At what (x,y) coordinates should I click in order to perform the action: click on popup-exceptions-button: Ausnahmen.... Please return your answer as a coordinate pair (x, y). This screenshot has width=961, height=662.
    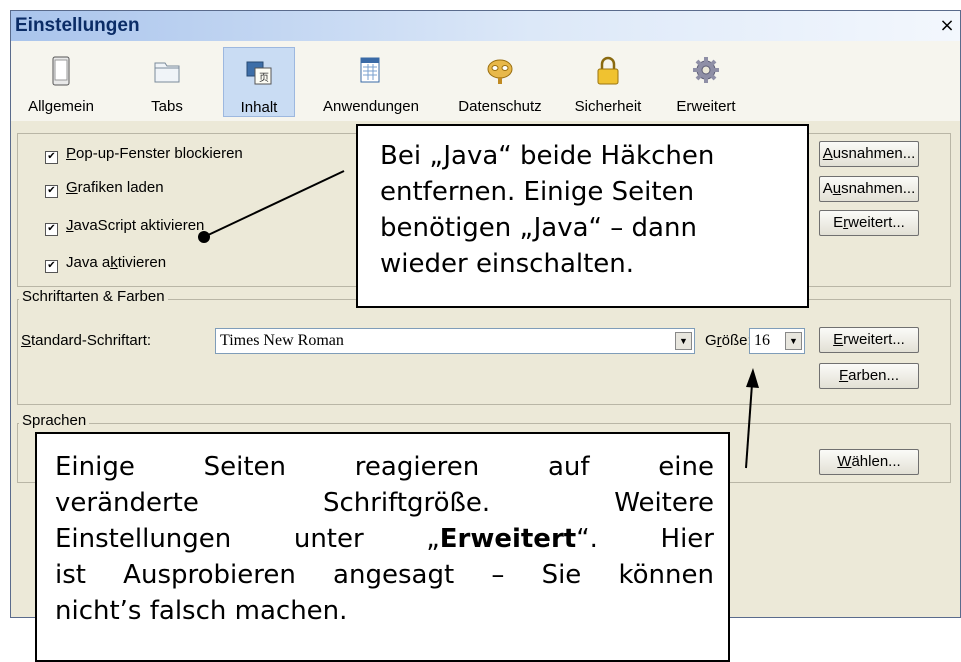
    Looking at the image, I should click on (869, 154).